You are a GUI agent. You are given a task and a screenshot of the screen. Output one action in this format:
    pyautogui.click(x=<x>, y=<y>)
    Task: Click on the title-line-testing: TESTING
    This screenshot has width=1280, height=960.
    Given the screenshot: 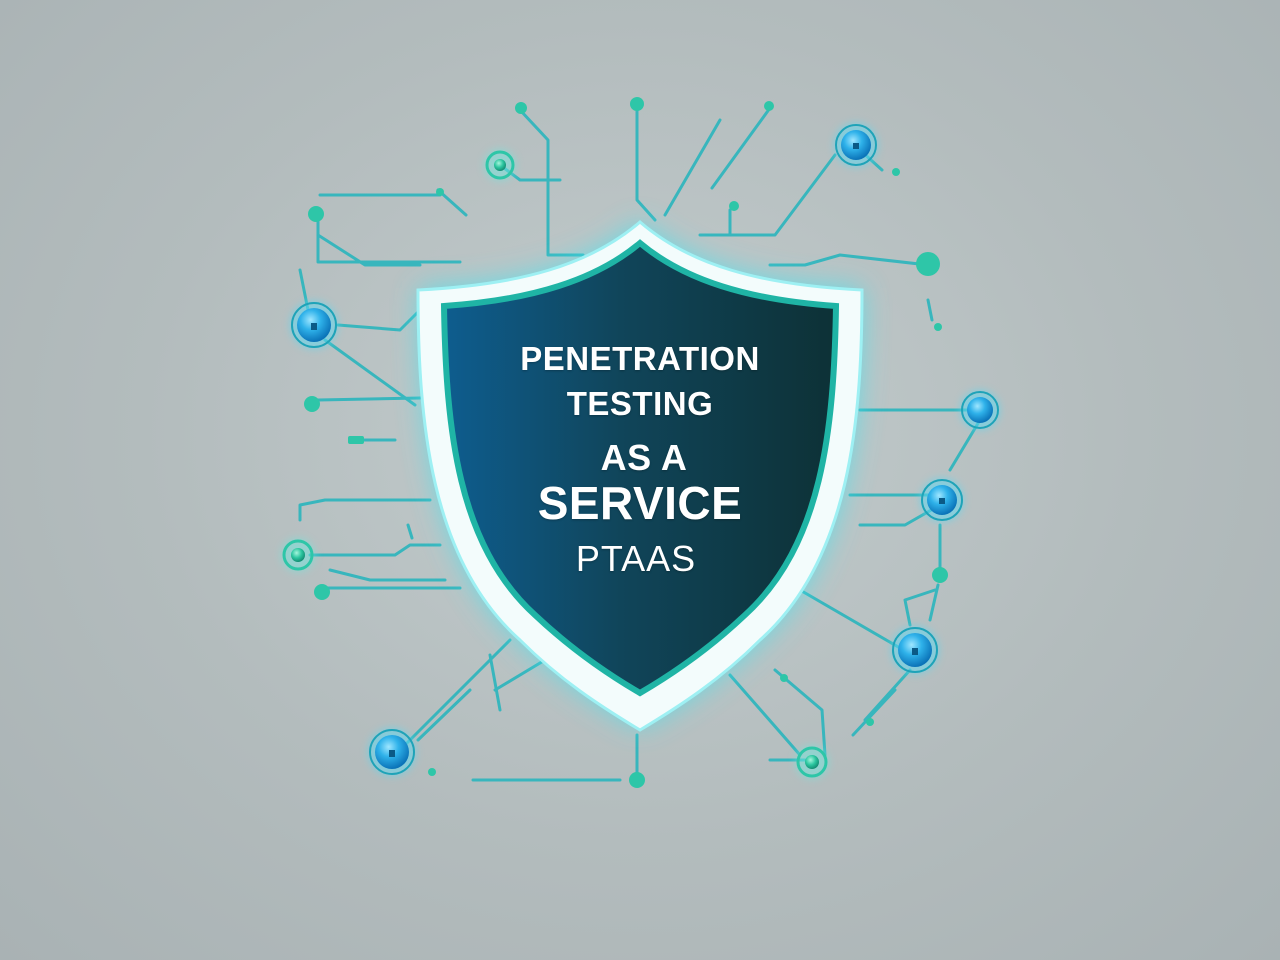 What is the action you would take?
    pyautogui.click(x=640, y=403)
    